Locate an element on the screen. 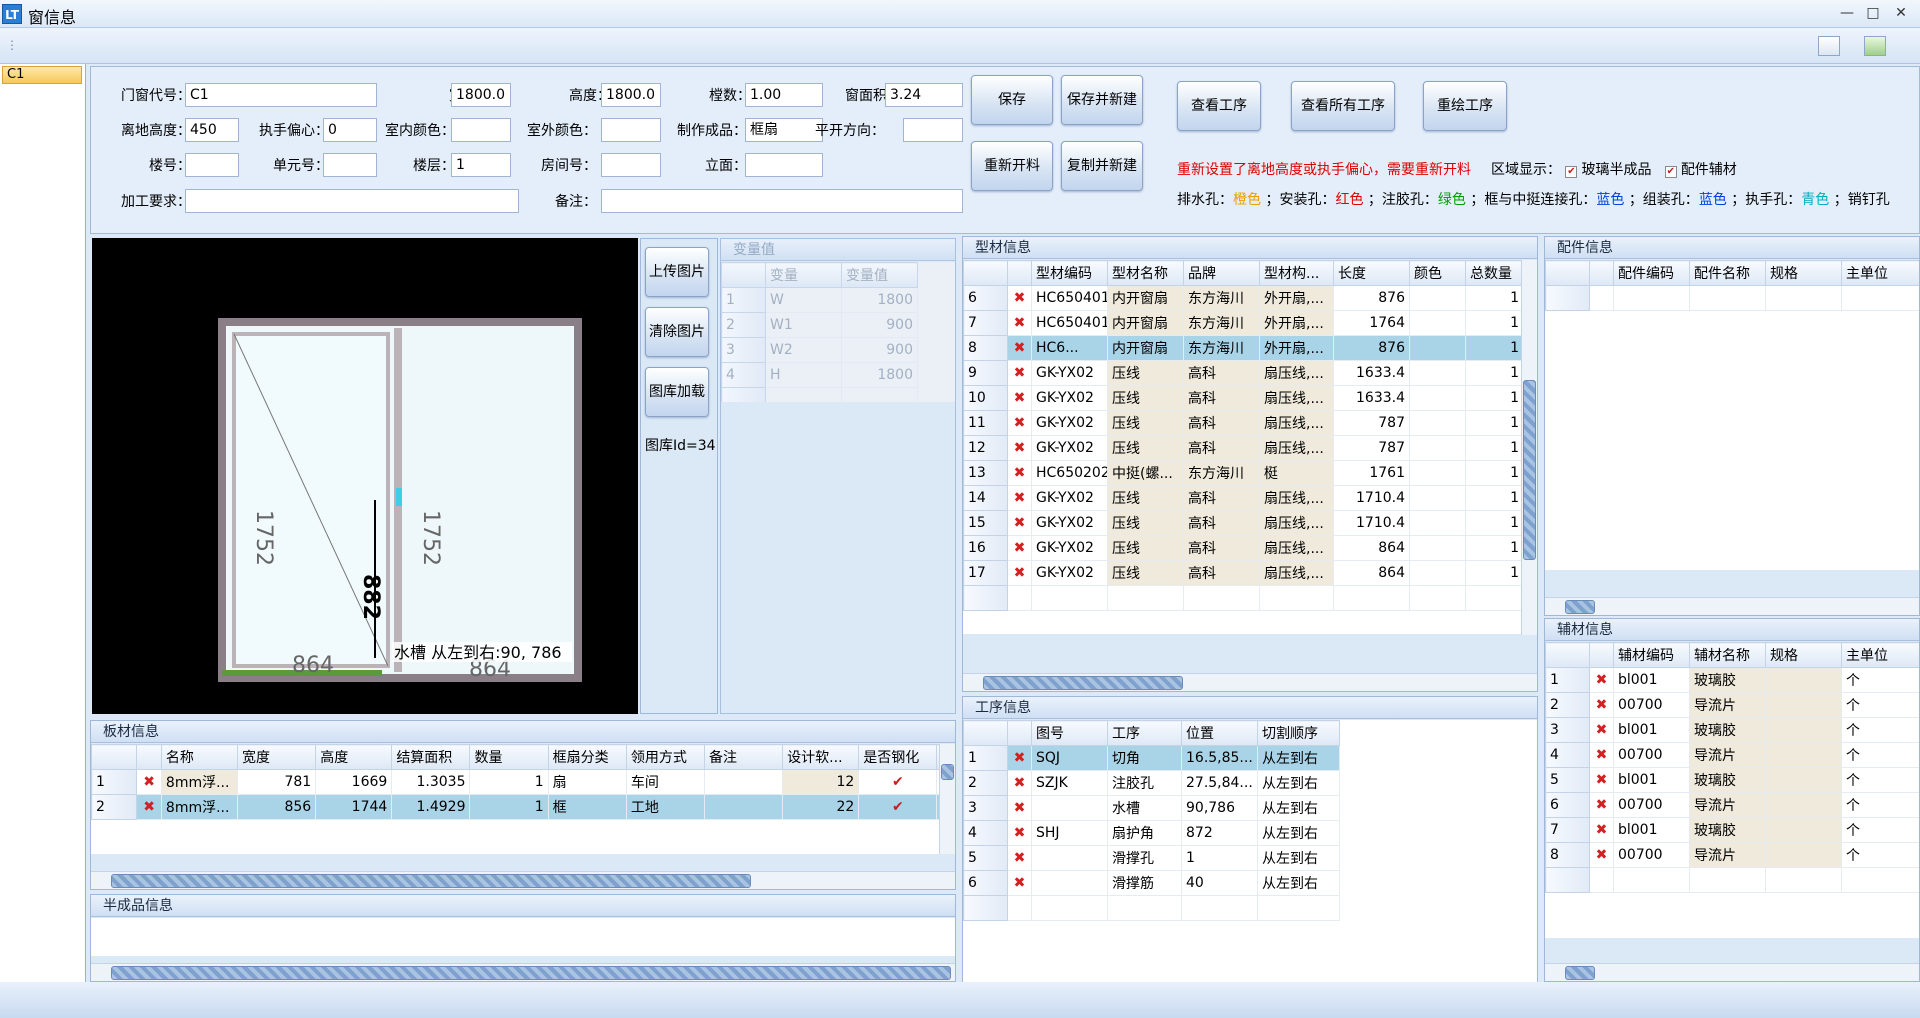  column-header: 辅材名称 is located at coordinates (1727, 655).